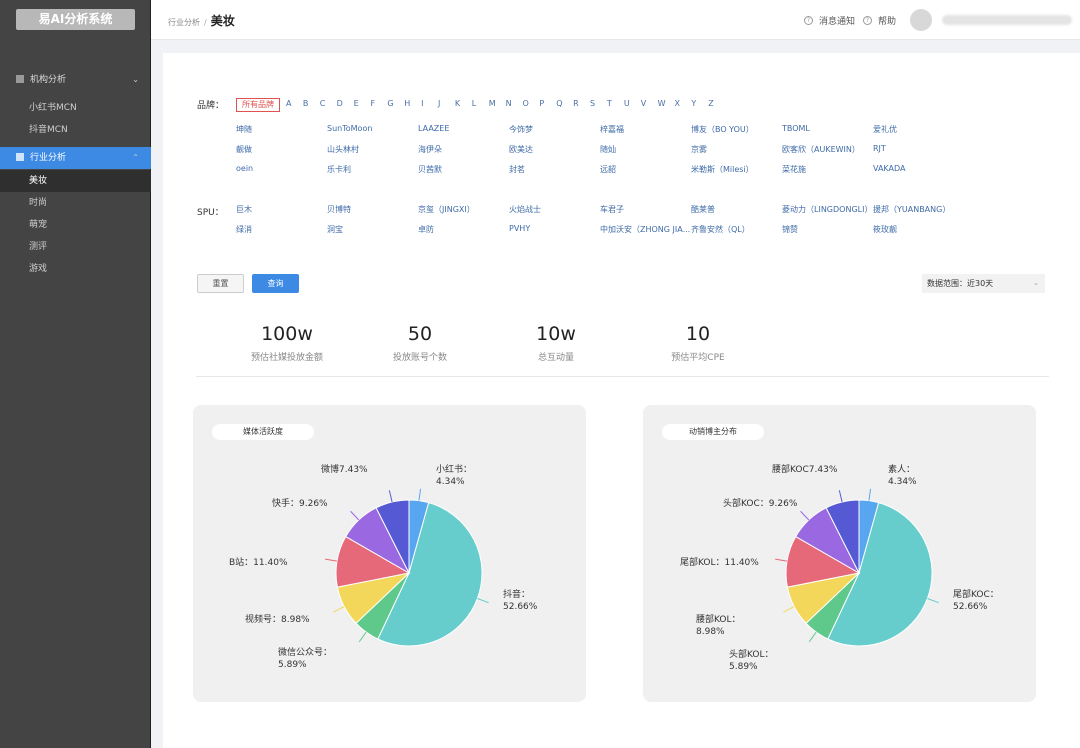 The image size is (1080, 748). Describe the element at coordinates (135, 157) in the screenshot. I see `chevron-up-icon: ⌃` at that location.